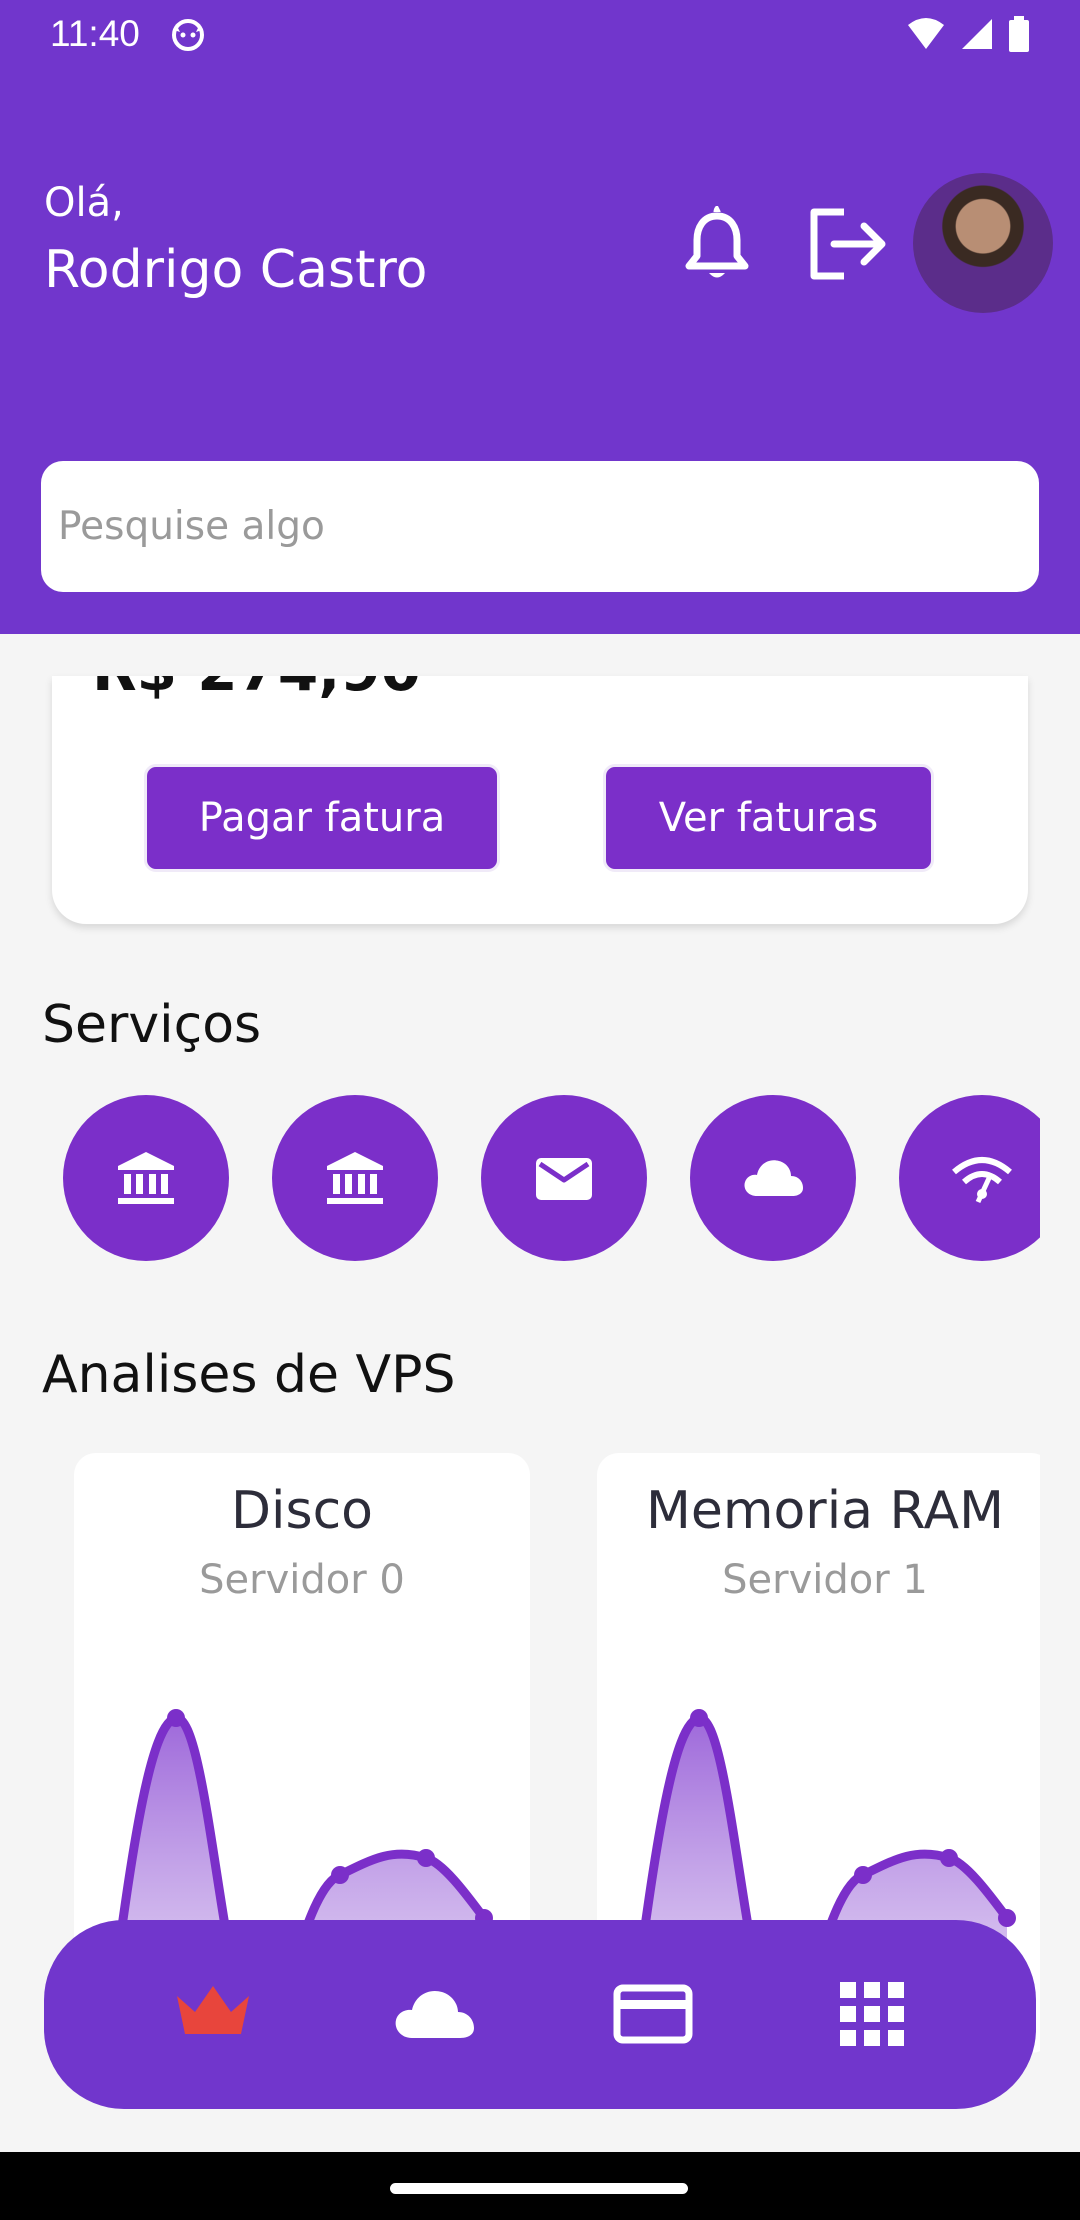 This screenshot has height=2220, width=1080. I want to click on status-icons, so click(968, 34).